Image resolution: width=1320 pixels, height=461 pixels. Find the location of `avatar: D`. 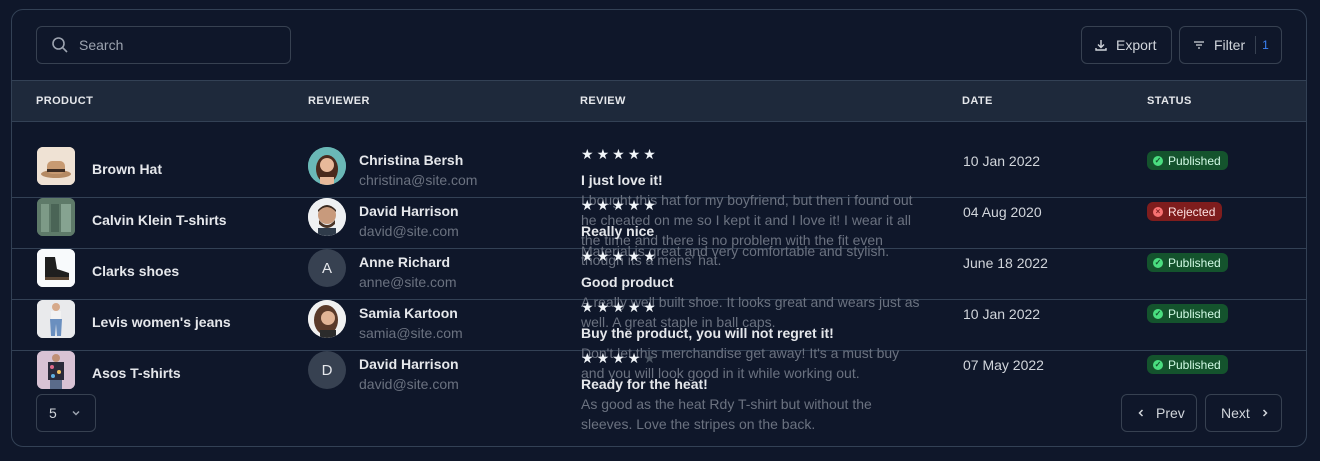

avatar: D is located at coordinates (327, 370).